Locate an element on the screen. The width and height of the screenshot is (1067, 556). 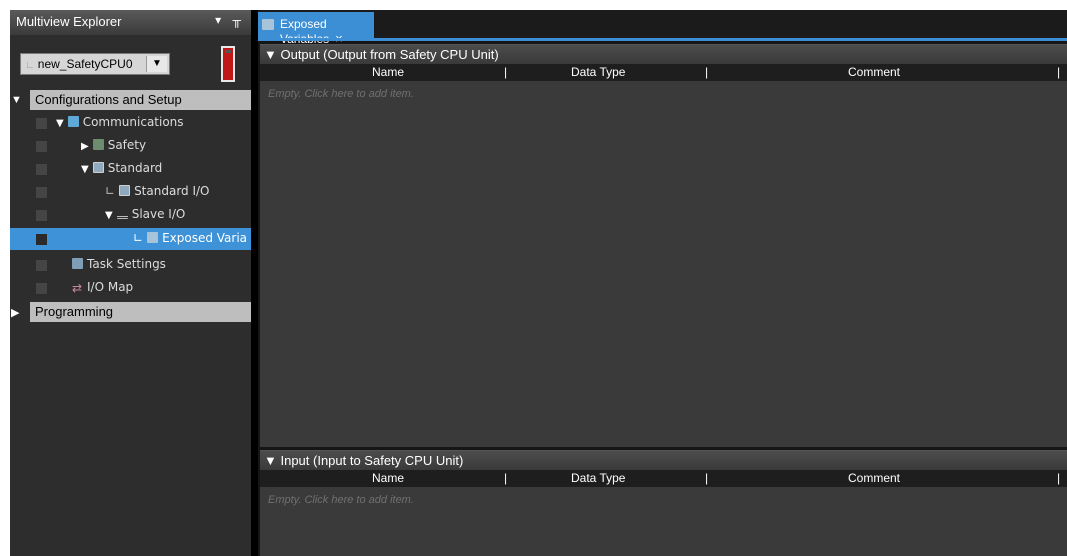
cpu-status-icon is located at coordinates (228, 64).